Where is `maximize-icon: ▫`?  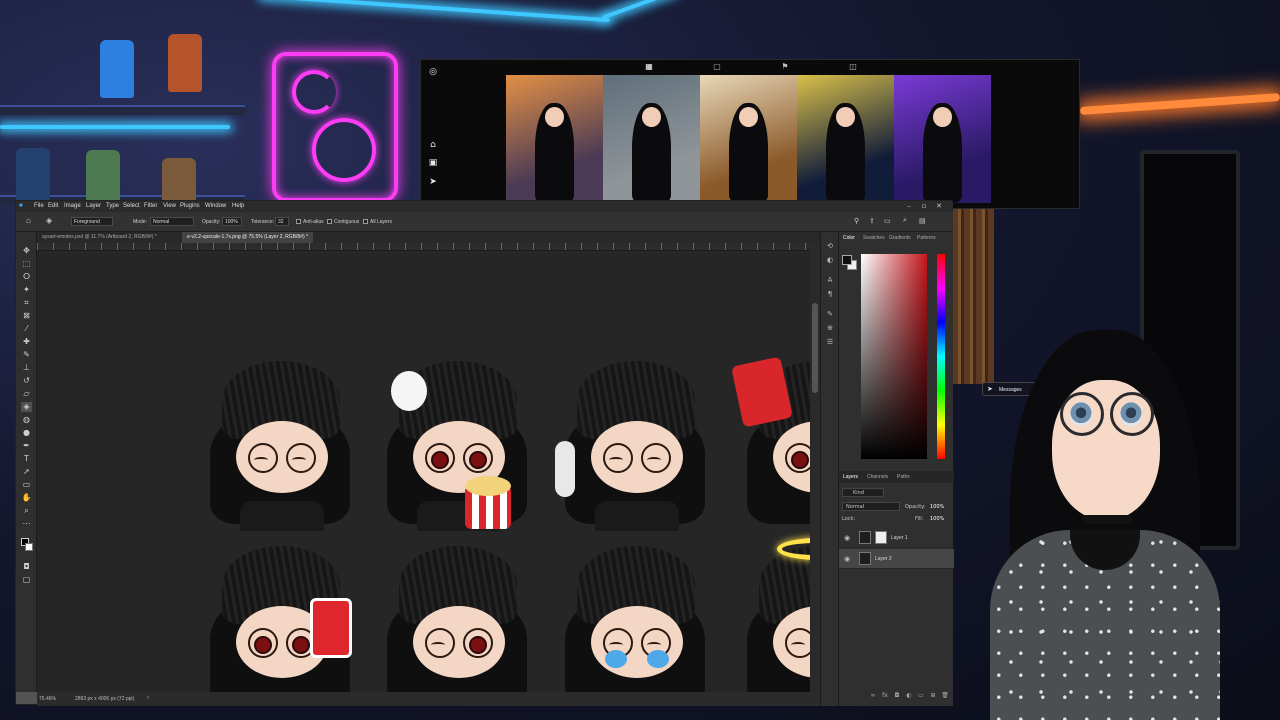
maximize-icon: ▫ is located at coordinates (924, 206).